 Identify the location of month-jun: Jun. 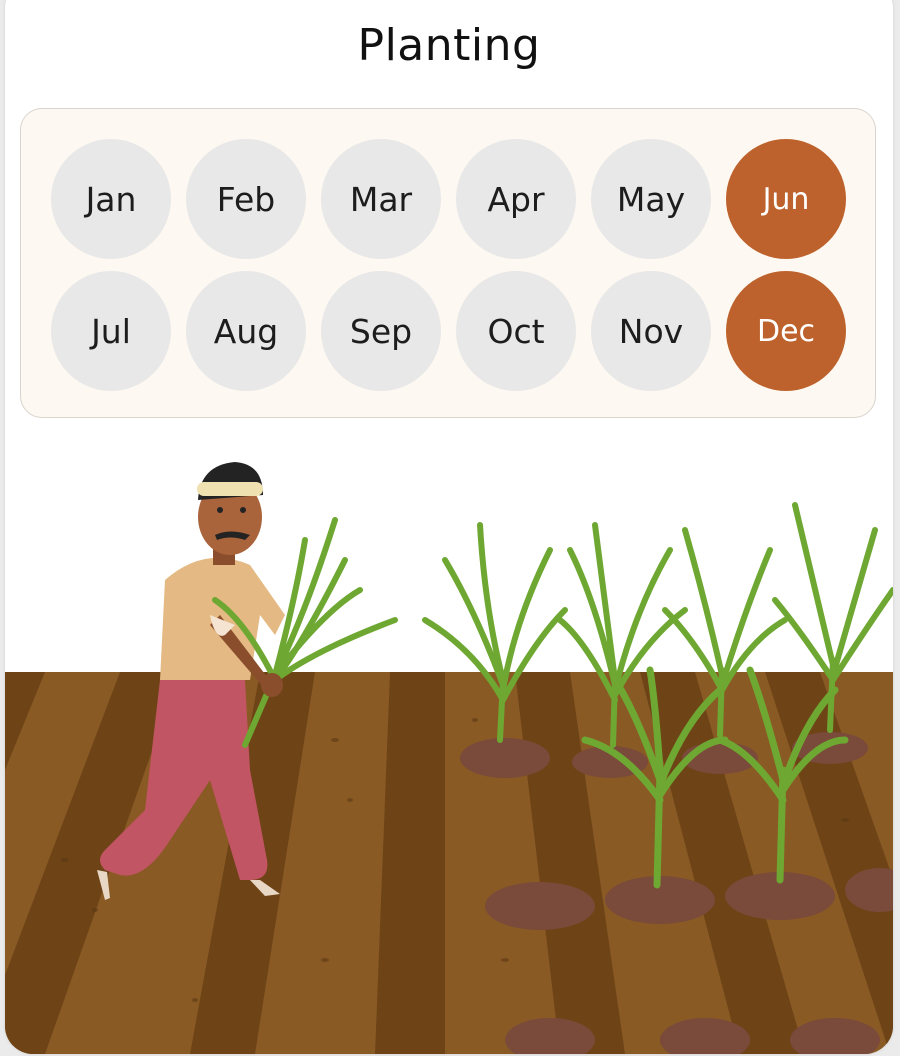
(786, 199).